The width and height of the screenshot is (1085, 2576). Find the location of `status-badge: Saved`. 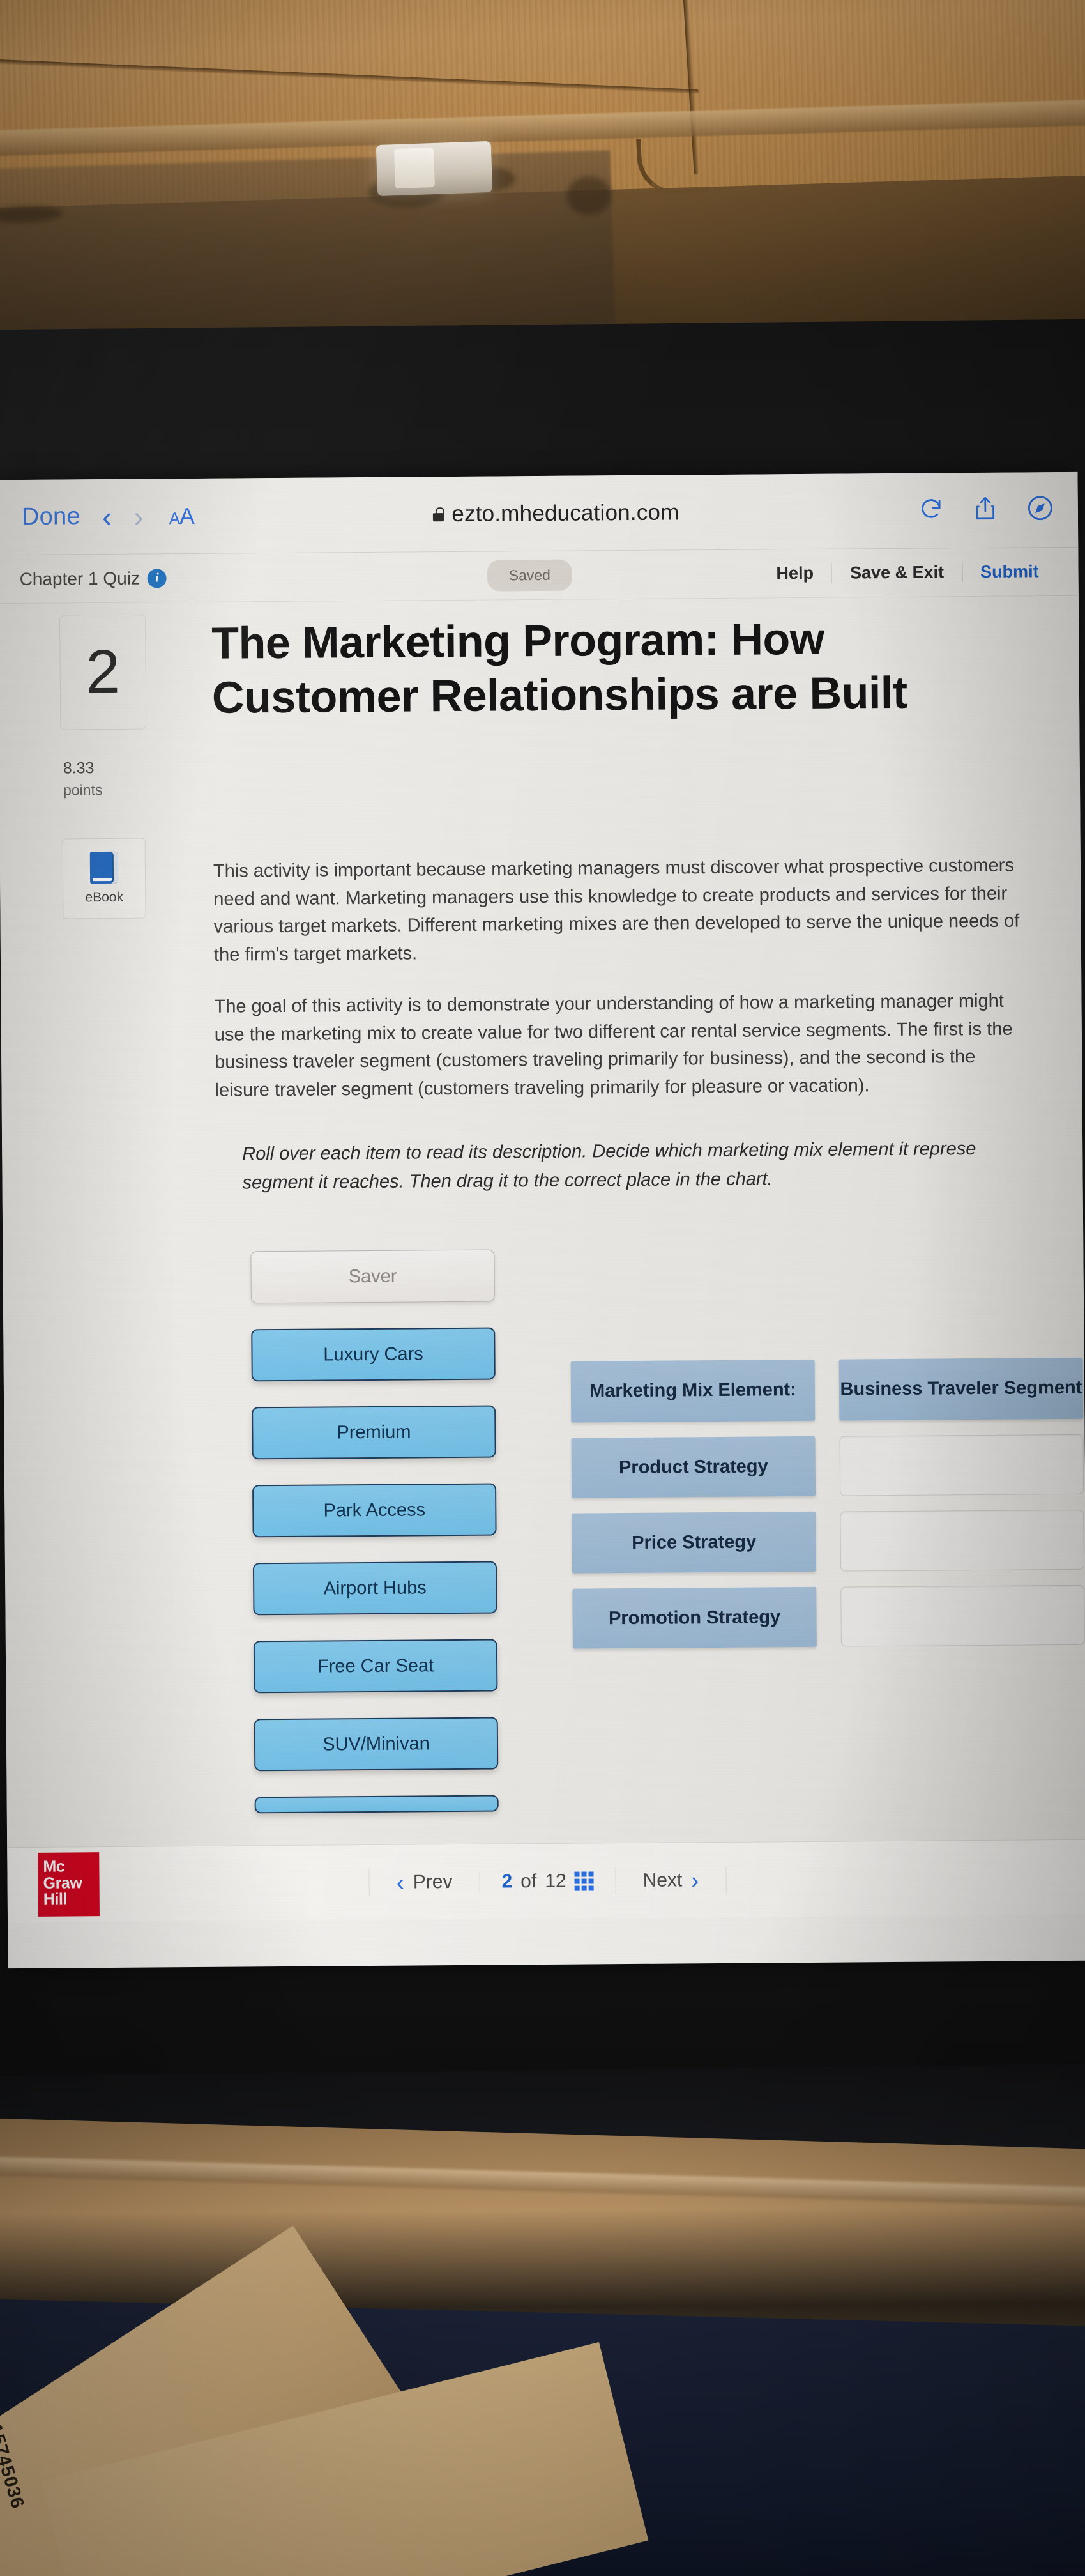

status-badge: Saved is located at coordinates (530, 575).